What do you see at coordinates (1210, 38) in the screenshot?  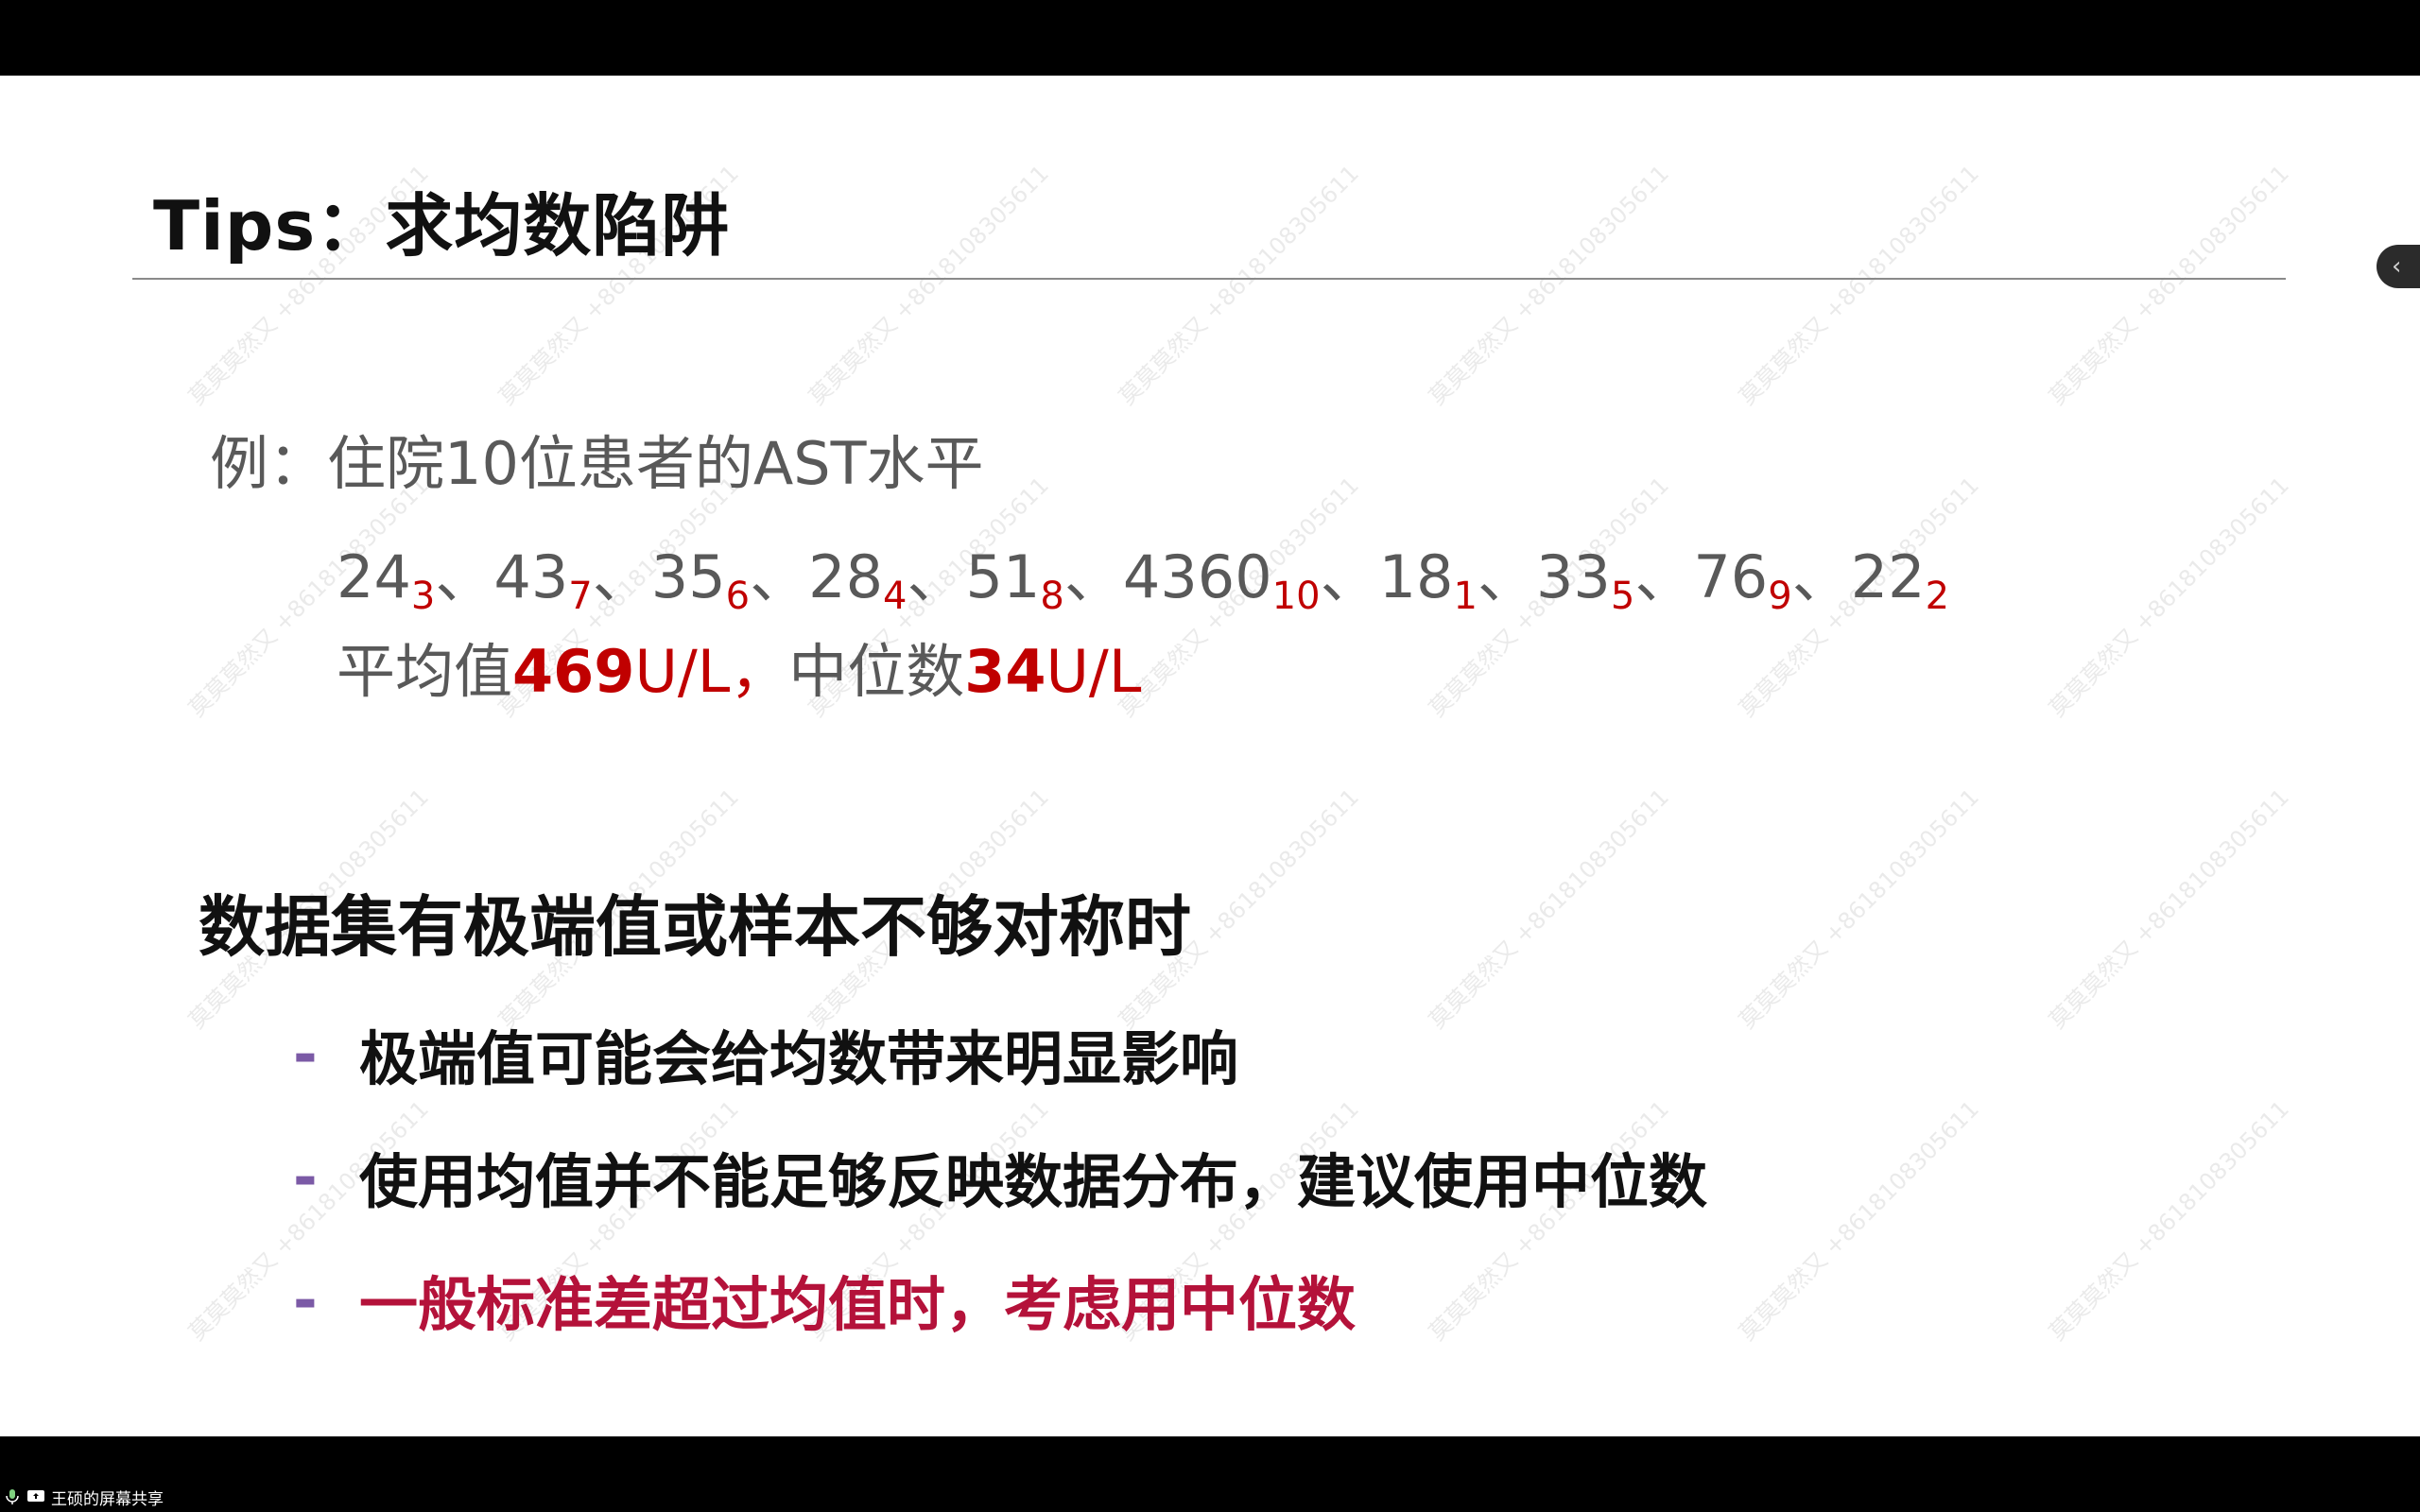 I see `top-black-bar` at bounding box center [1210, 38].